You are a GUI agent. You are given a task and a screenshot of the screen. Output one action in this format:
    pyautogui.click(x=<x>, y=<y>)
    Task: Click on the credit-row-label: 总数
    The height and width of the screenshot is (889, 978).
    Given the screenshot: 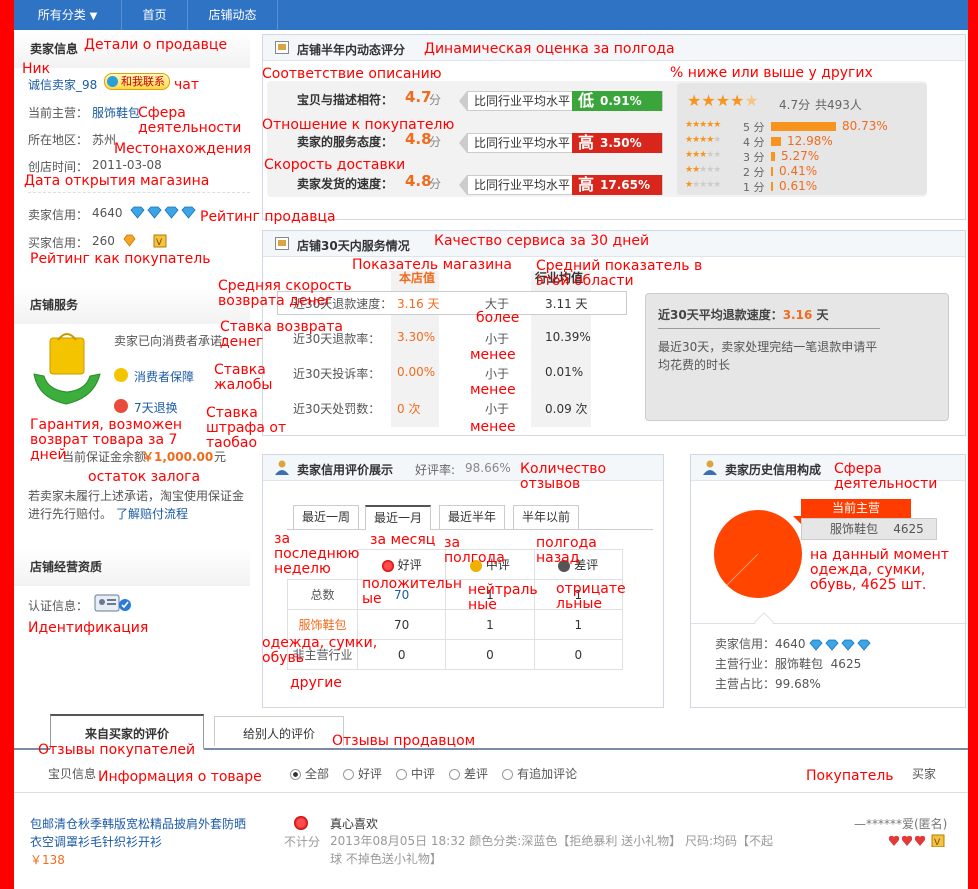 What is the action you would take?
    pyautogui.click(x=322, y=594)
    